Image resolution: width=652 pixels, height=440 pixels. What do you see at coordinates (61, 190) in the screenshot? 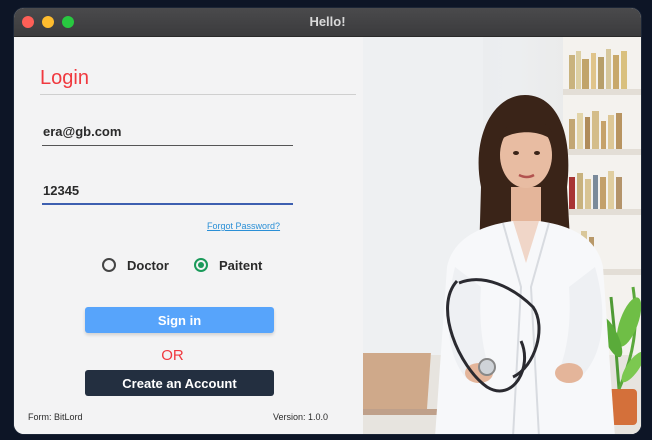
I see `password-value: 12345` at bounding box center [61, 190].